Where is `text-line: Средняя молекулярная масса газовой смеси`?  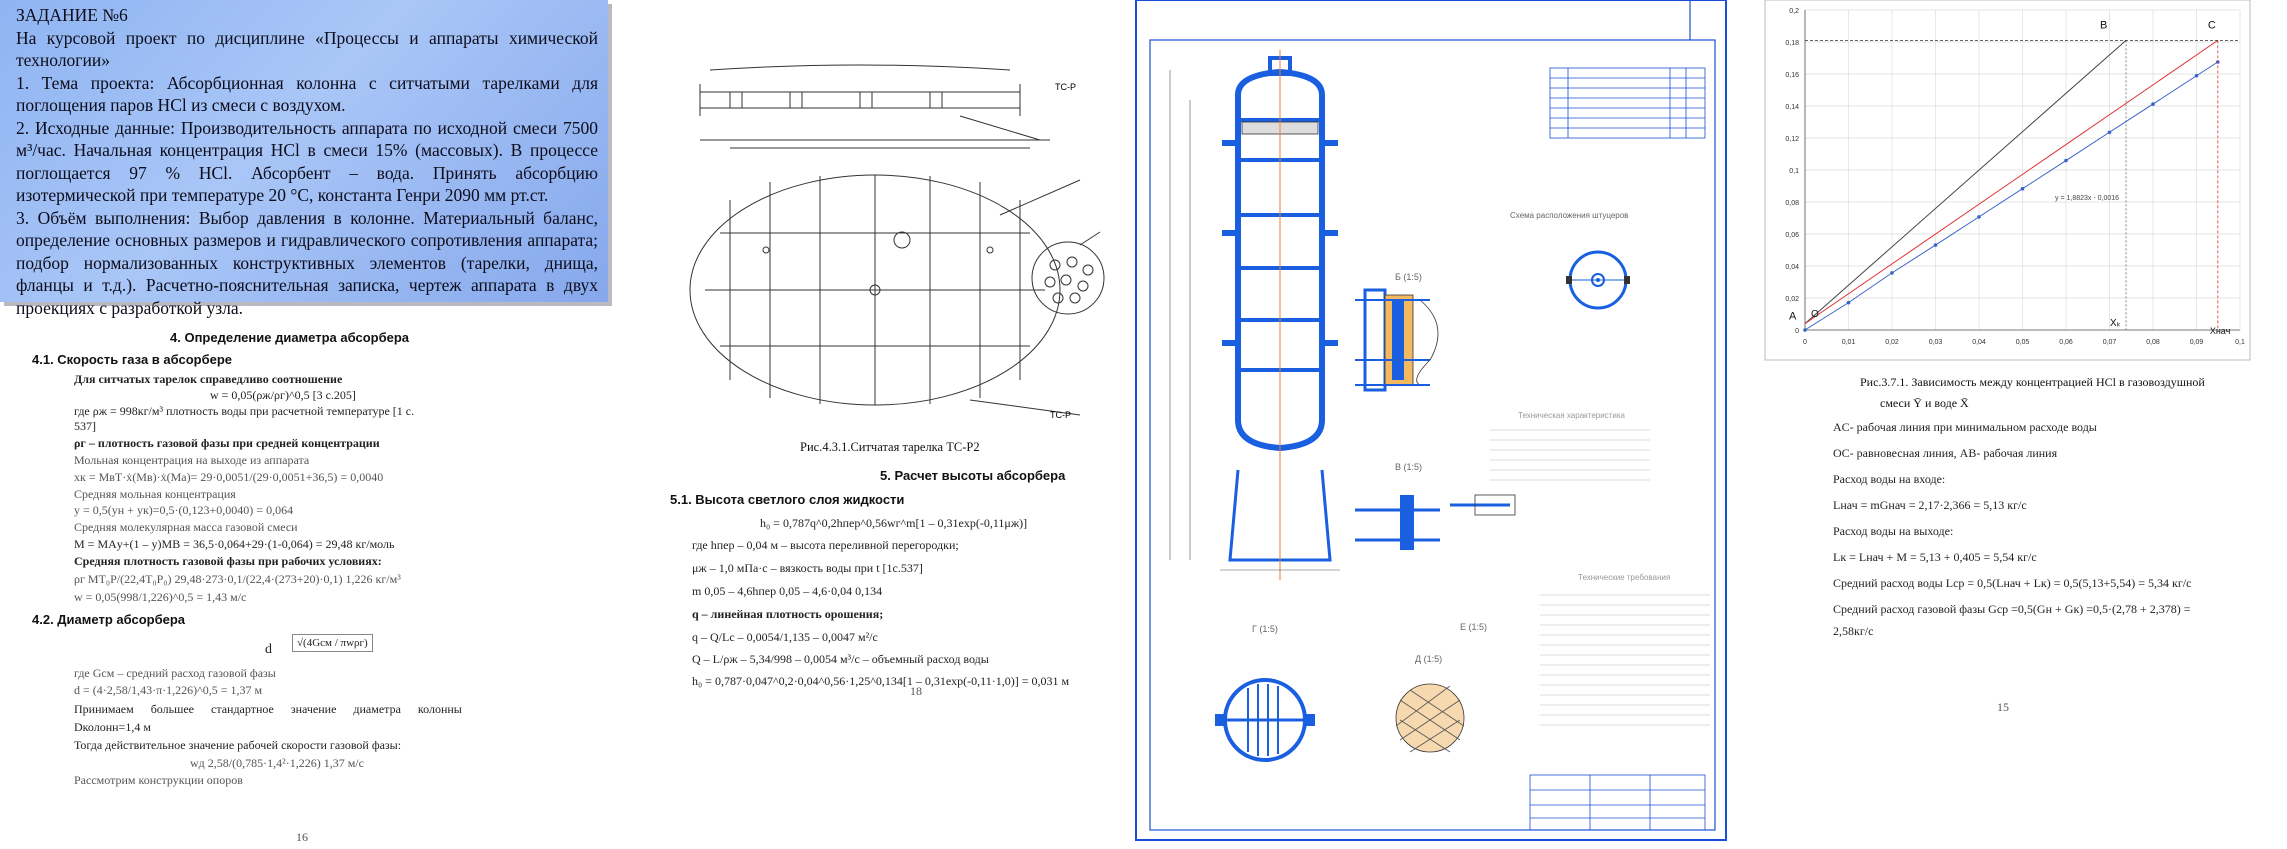
text-line: Средняя молекулярная масса газовой смеси is located at coordinates (186, 527).